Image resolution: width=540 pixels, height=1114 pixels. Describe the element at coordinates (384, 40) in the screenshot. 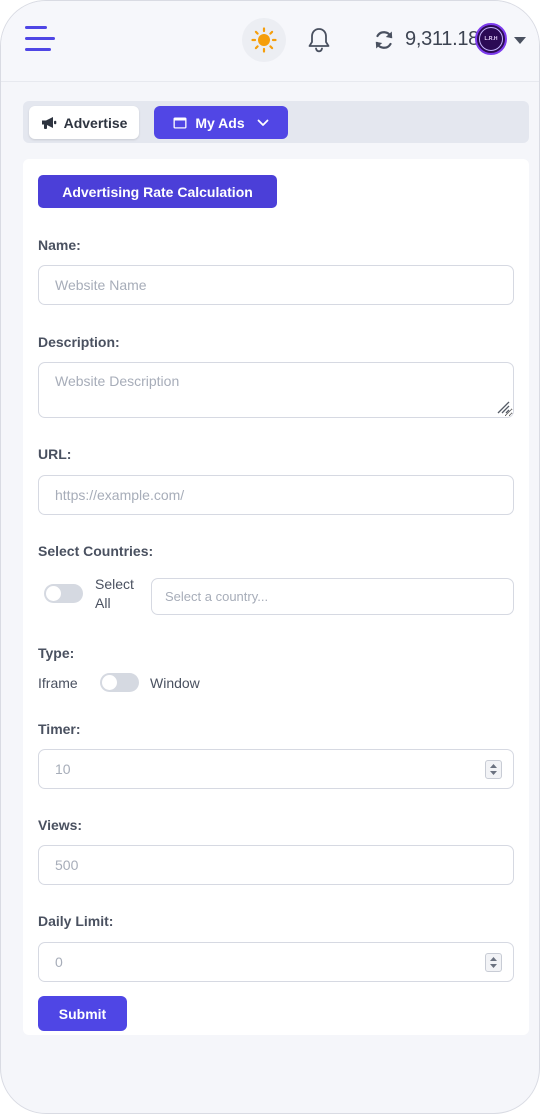

I see `refresh-icon` at that location.